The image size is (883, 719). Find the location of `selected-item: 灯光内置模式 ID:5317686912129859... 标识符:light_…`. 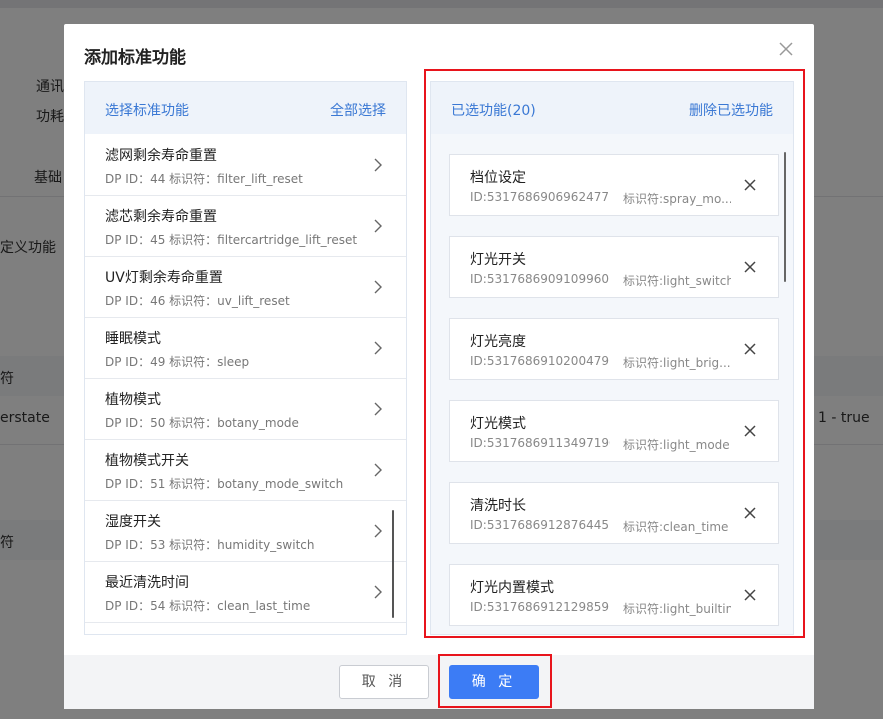

selected-item: 灯光内置模式 ID:5317686912129859... 标识符:light_… is located at coordinates (614, 595).